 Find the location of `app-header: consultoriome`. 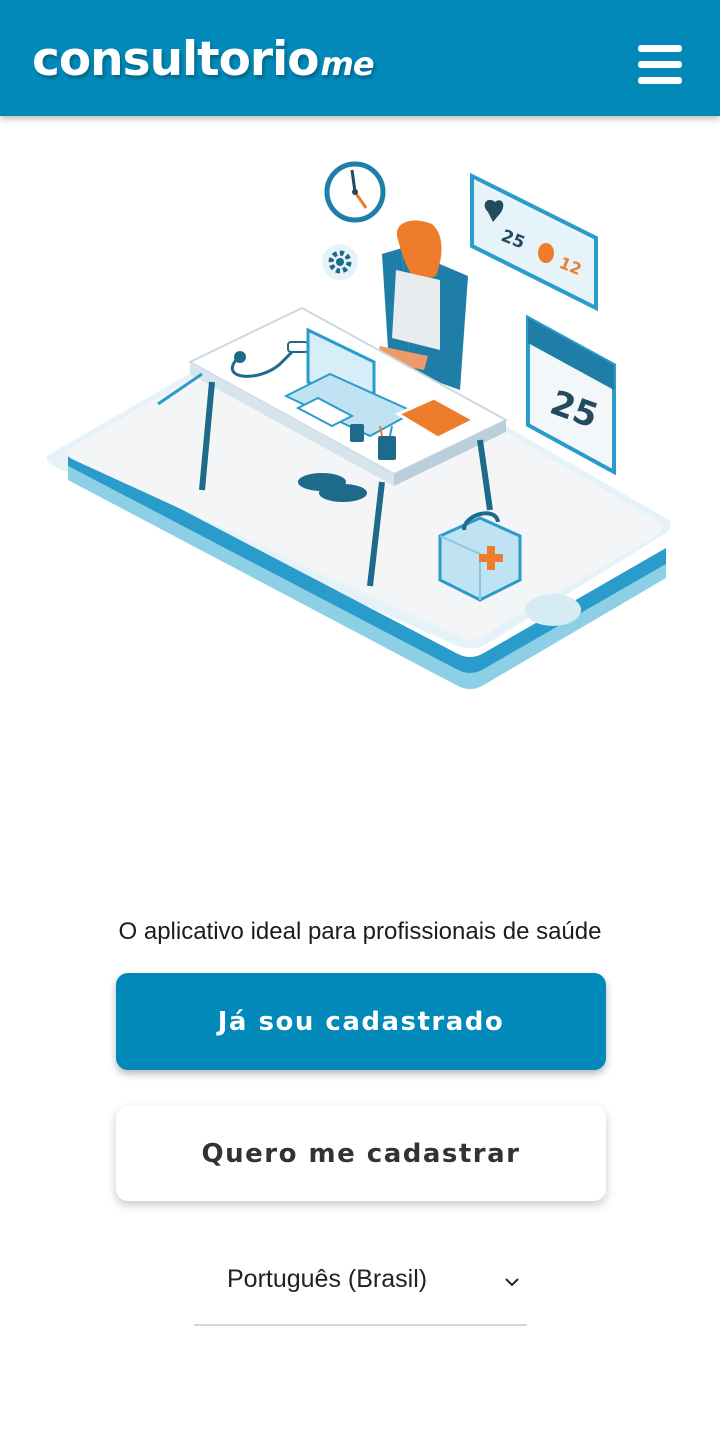

app-header: consultoriome is located at coordinates (360, 58).